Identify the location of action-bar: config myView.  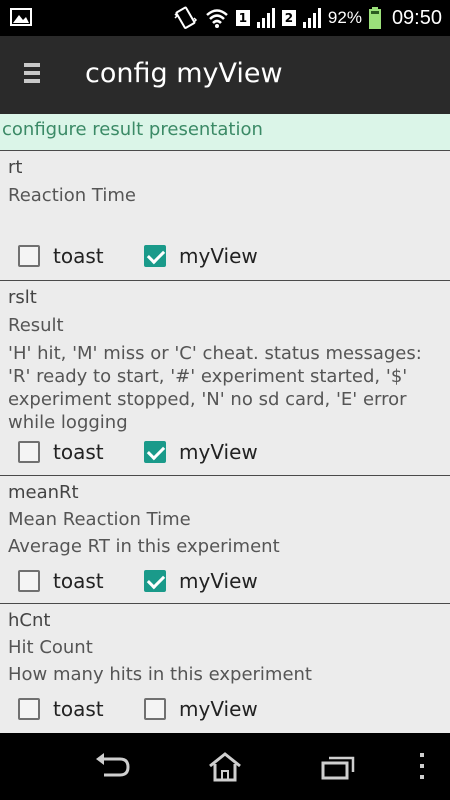
(225, 75).